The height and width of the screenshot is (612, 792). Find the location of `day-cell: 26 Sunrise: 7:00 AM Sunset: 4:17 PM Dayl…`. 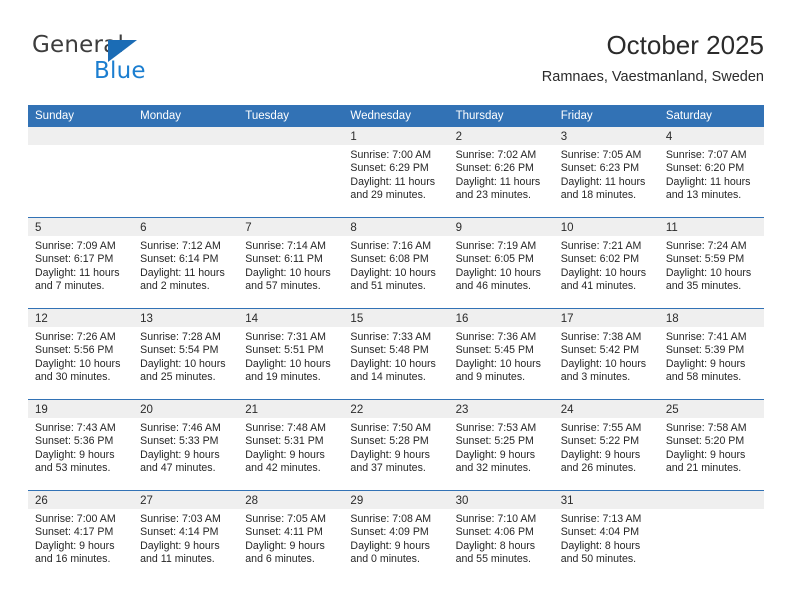

day-cell: 26 Sunrise: 7:00 AM Sunset: 4:17 PM Dayl… is located at coordinates (81, 535).